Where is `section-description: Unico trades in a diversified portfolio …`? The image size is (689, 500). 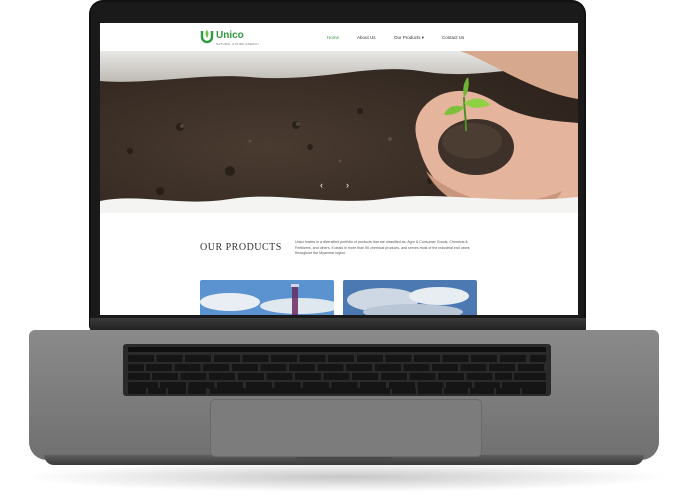
section-description: Unico trades in a diversified portfolio … is located at coordinates (382, 247).